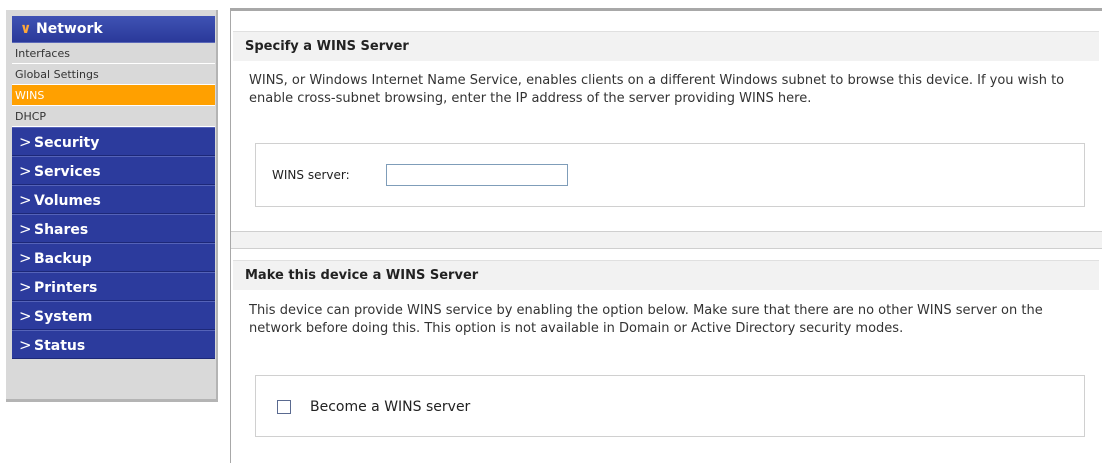  Describe the element at coordinates (666, 46) in the screenshot. I see `section-title-specify-wins: Specify a WINS Server` at that location.